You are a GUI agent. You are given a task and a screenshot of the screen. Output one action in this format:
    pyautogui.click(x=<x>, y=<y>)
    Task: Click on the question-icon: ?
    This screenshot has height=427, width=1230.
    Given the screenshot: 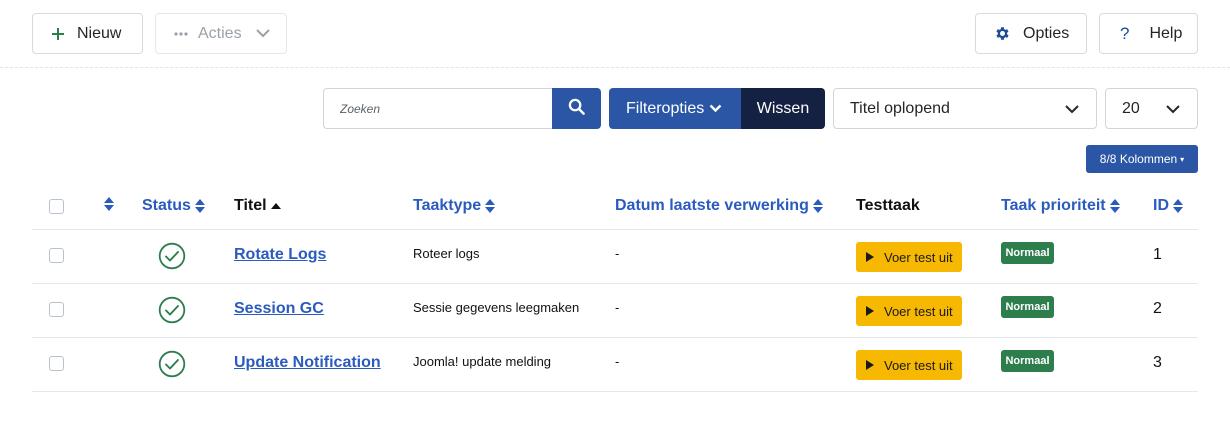 What is the action you would take?
    pyautogui.click(x=1125, y=33)
    